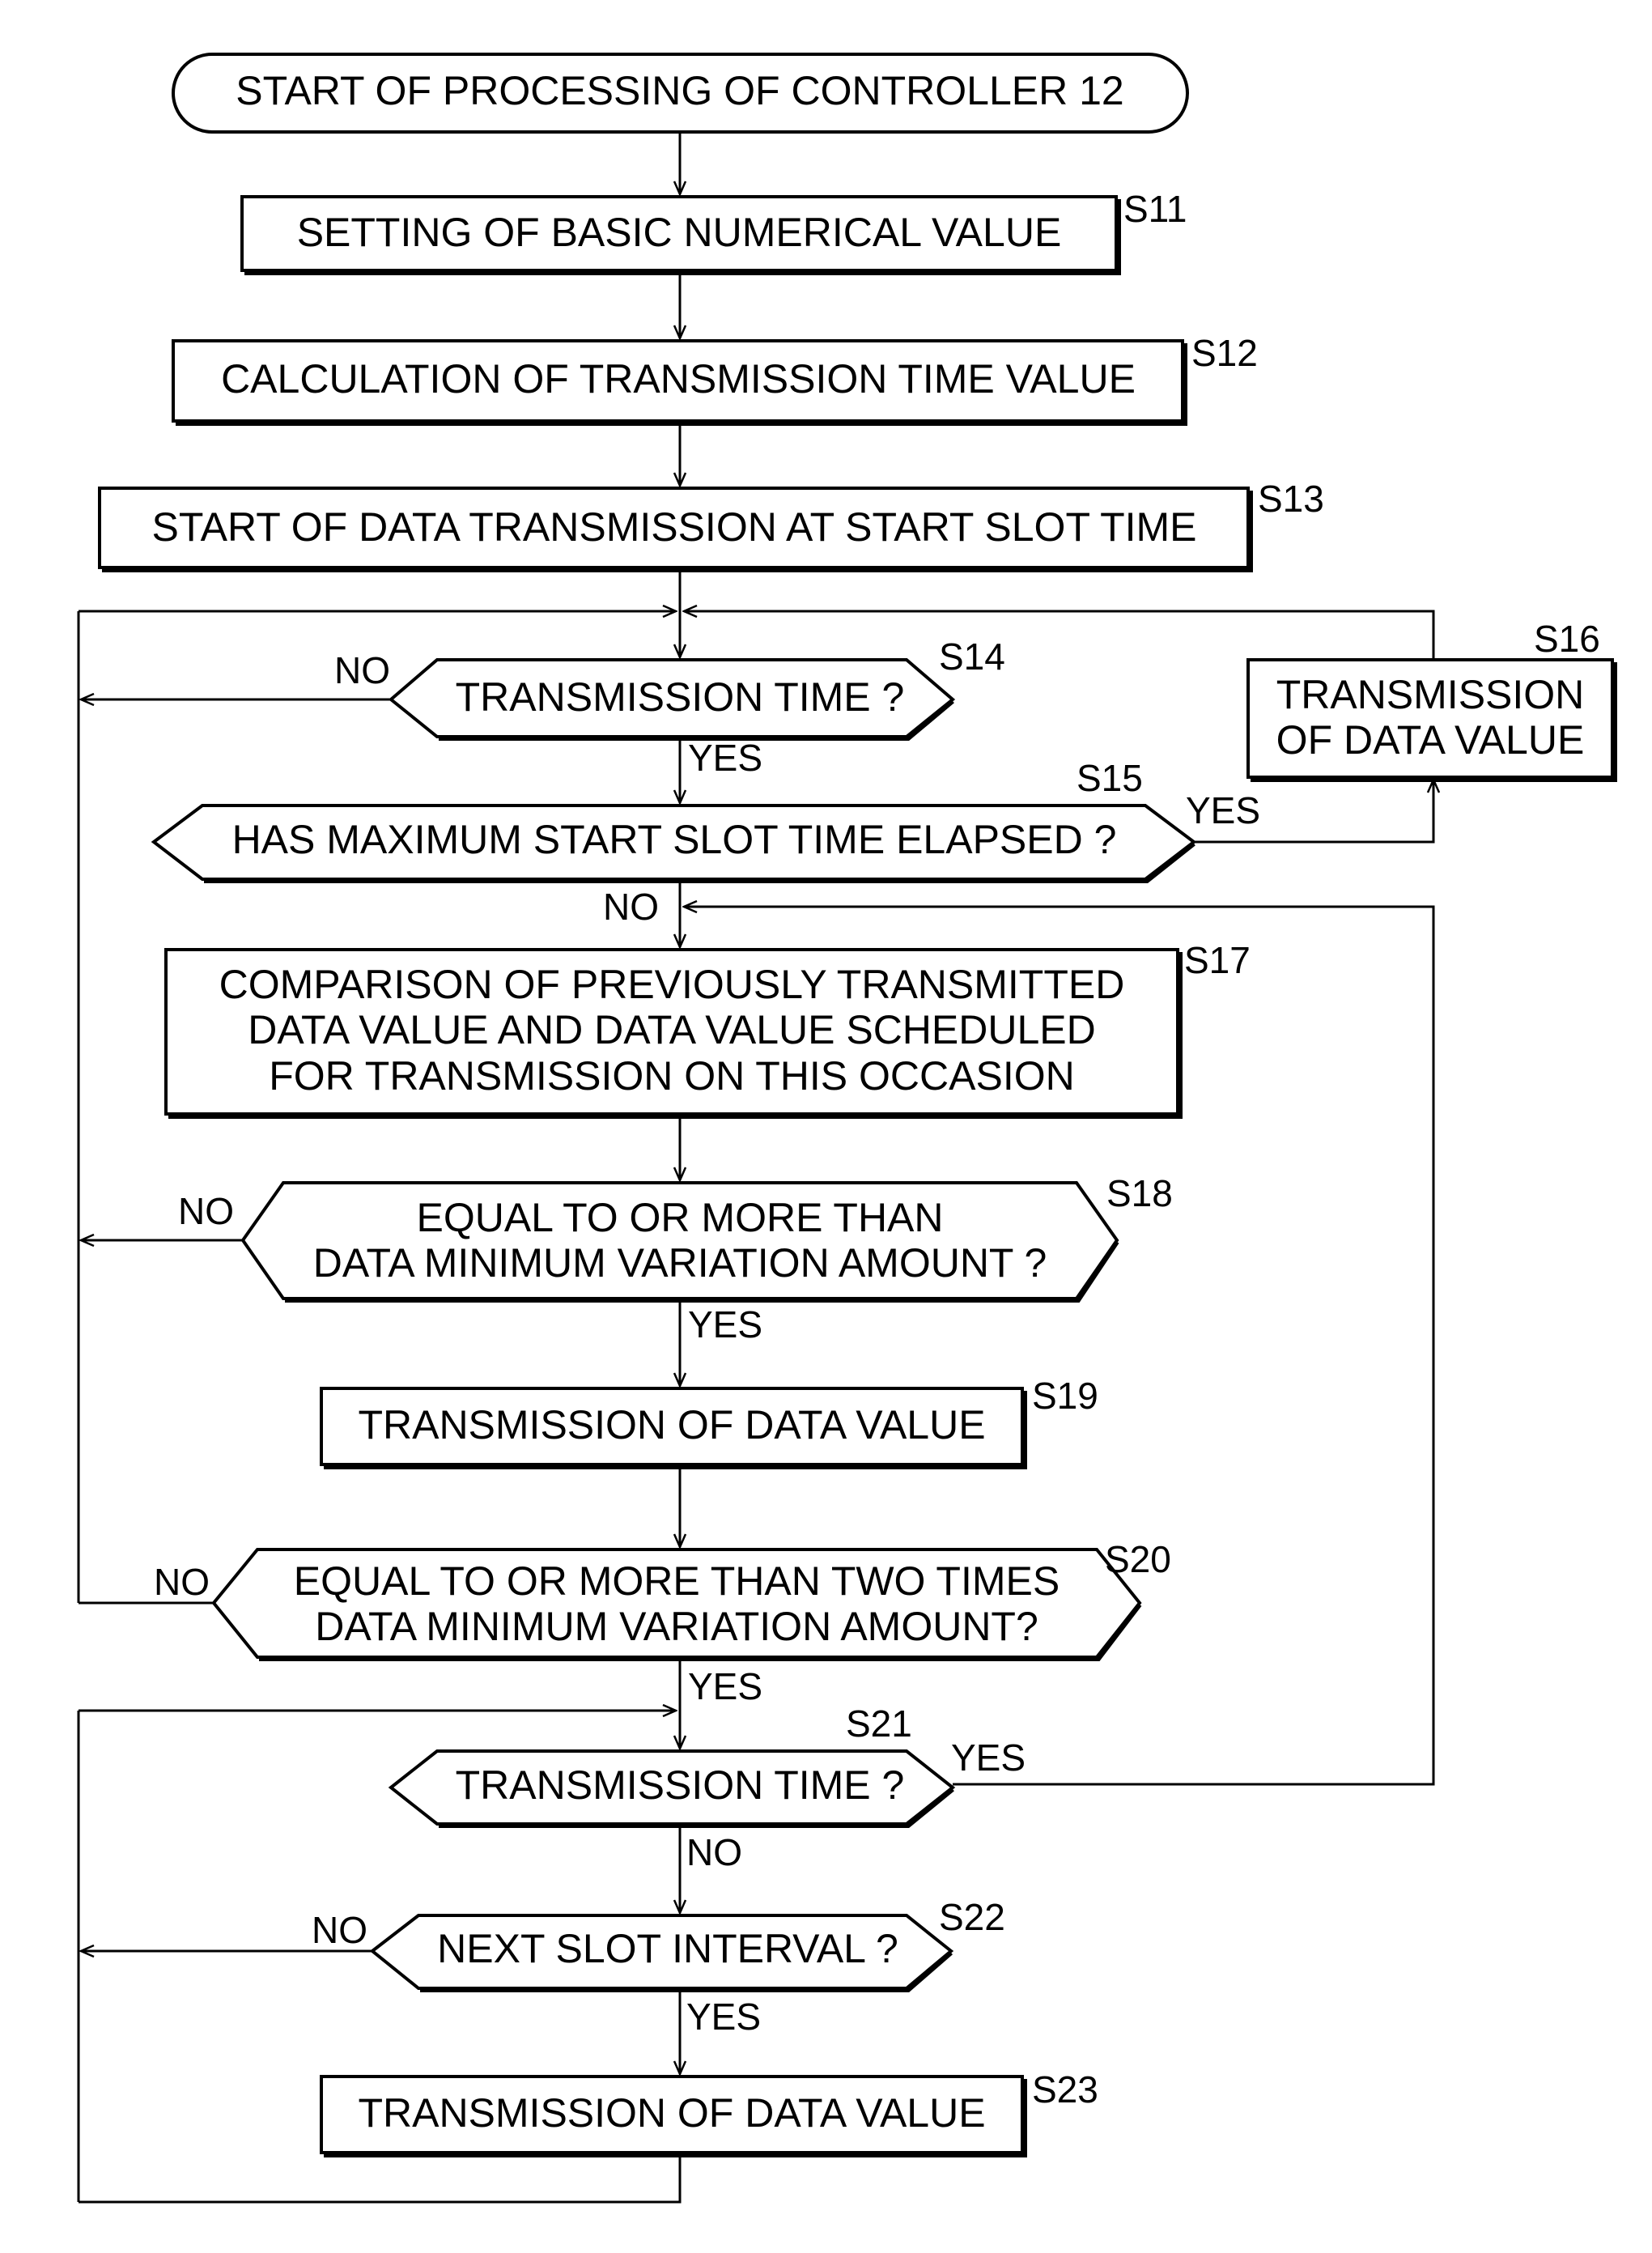 This screenshot has width=1652, height=2253. Describe the element at coordinates (667, 1948) in the screenshot. I see `decision-s22-text: NEXT SLOT INTERVAL ?` at that location.